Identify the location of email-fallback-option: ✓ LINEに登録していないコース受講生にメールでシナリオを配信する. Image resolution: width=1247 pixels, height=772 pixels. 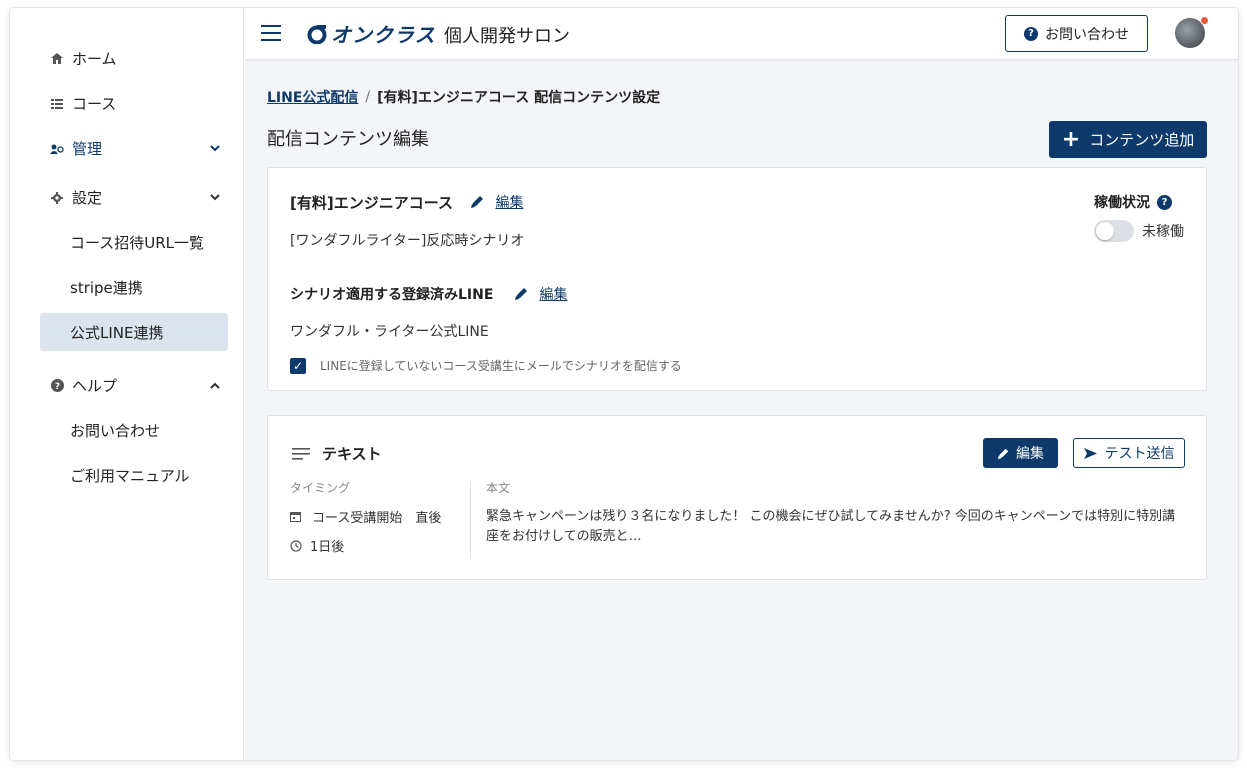
(486, 365).